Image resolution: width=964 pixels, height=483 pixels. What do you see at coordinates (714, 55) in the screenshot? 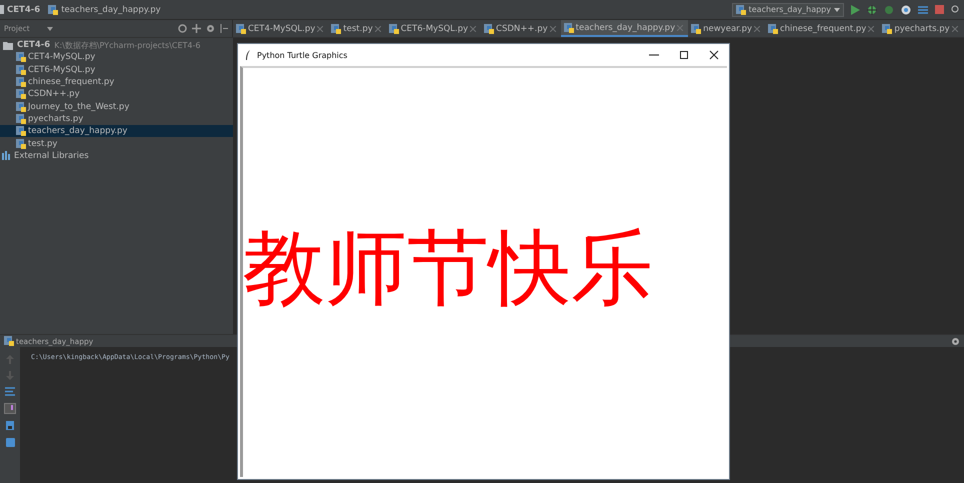
I see `close-icon` at bounding box center [714, 55].